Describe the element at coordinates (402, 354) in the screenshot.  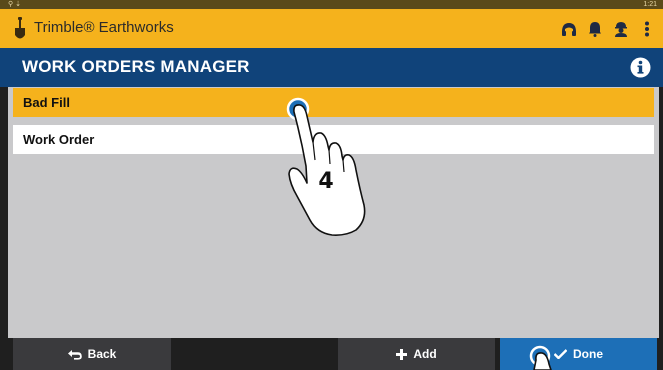
I see `plus-icon` at that location.